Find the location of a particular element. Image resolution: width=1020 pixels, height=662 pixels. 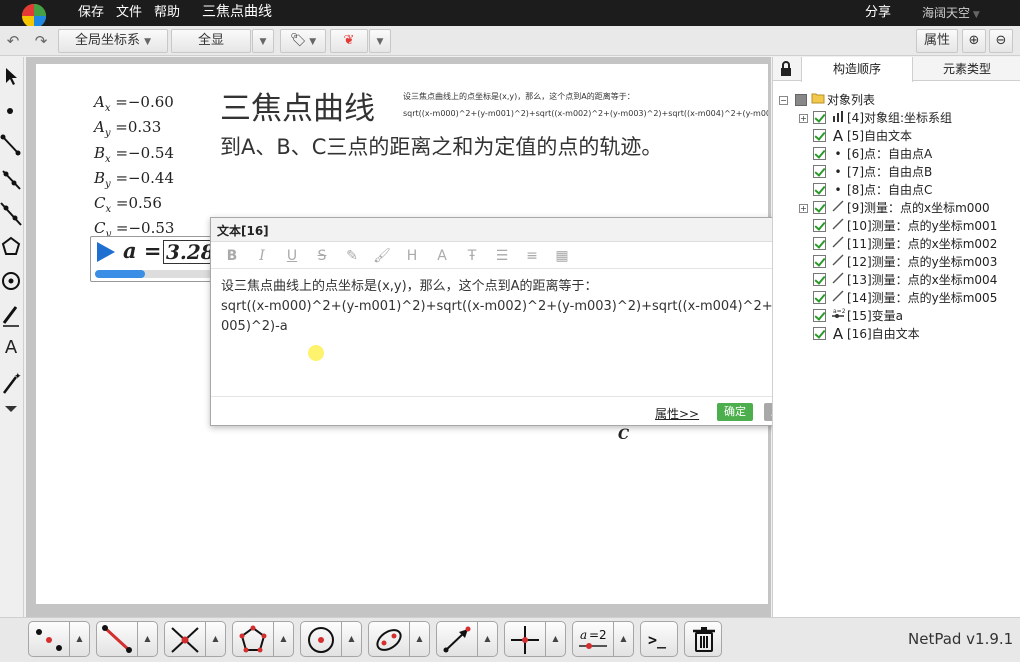

show-all-button: 全显 is located at coordinates (211, 41).